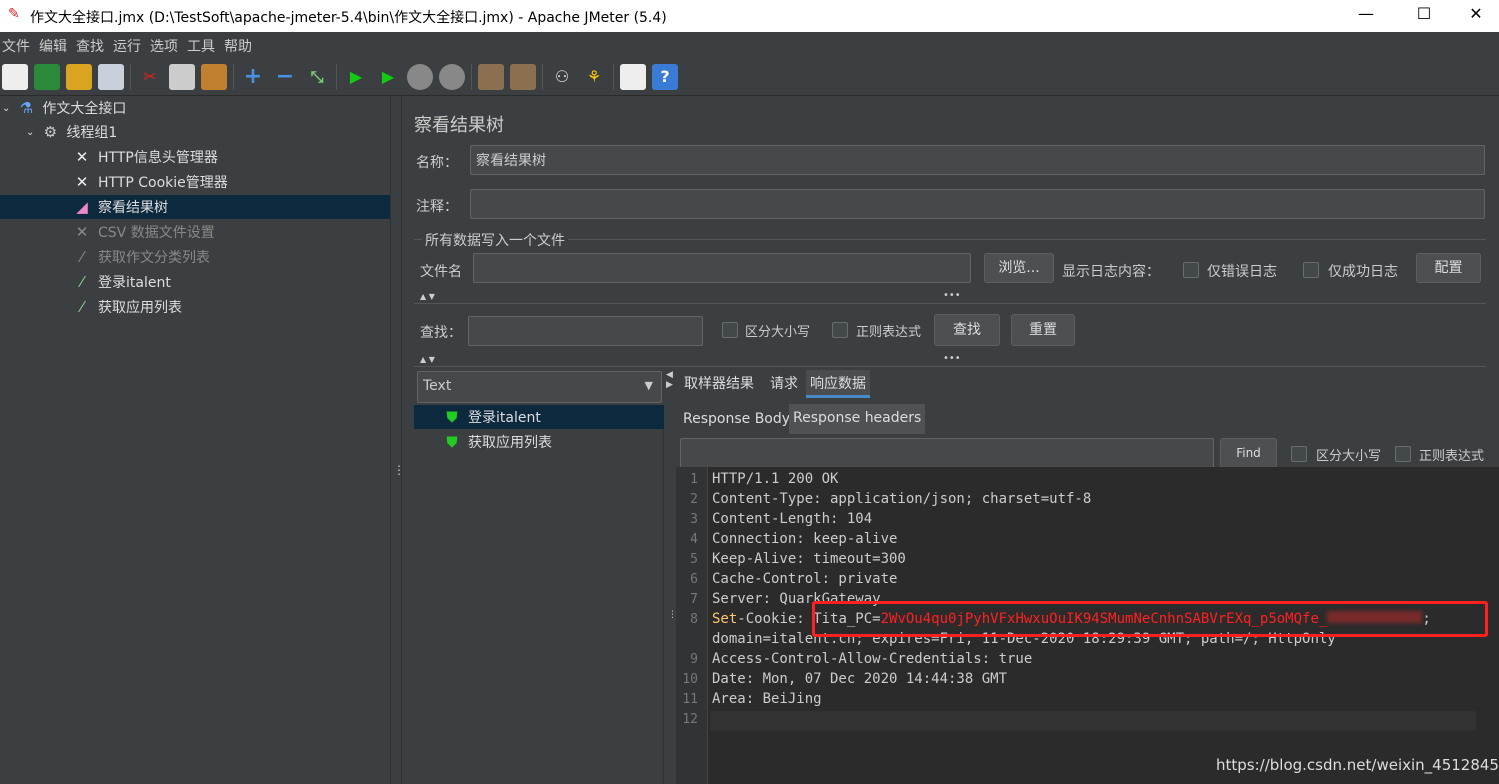 Image resolution: width=1499 pixels, height=784 pixels. What do you see at coordinates (56, 45) in the screenshot?
I see `menu-edit: 编辑` at bounding box center [56, 45].